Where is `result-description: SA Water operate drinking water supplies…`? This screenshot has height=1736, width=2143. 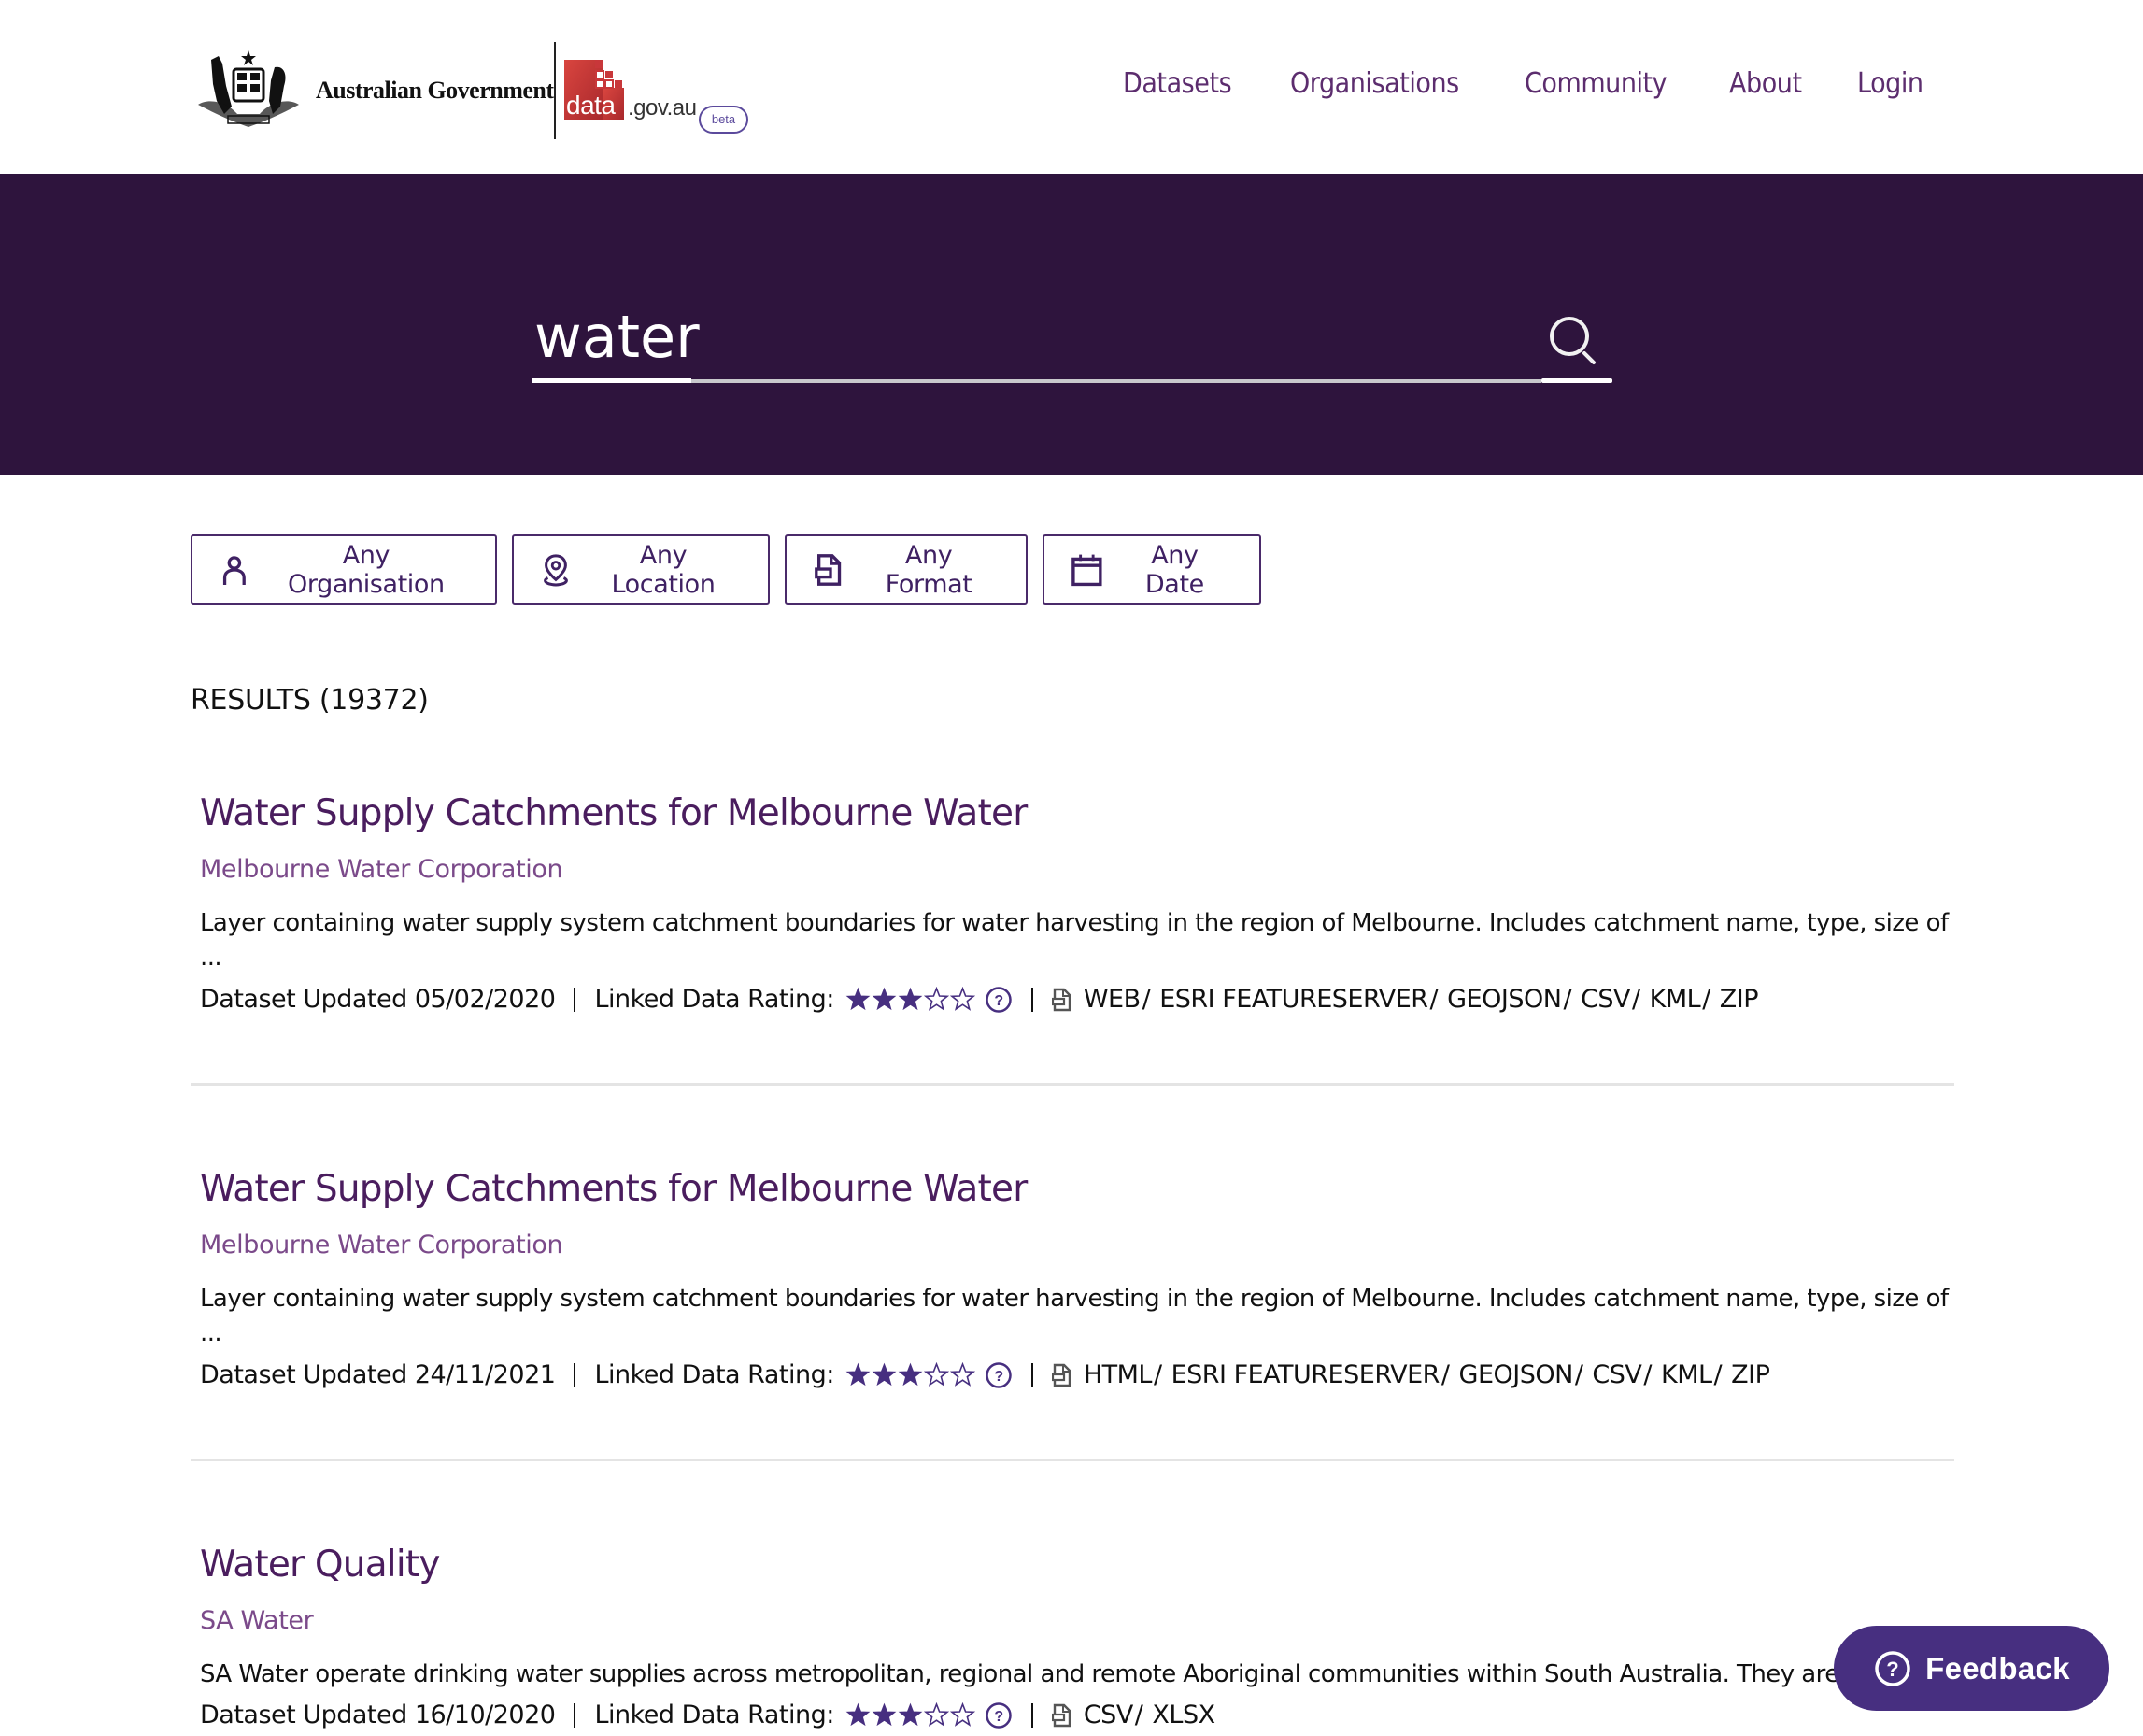 result-description: SA Water operate drinking water supplies… is located at coordinates (1019, 1674).